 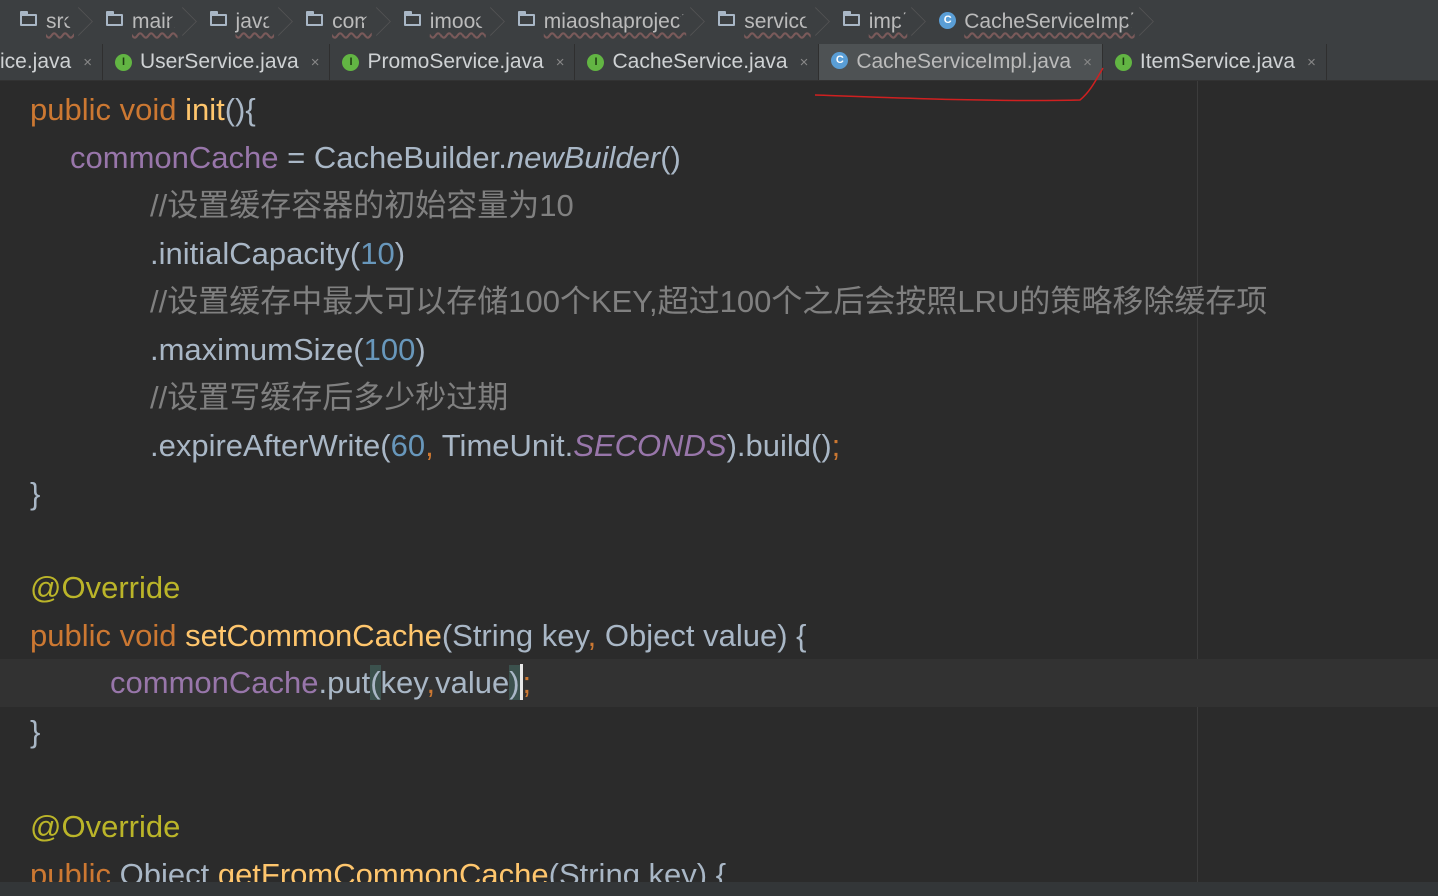 I want to click on tab-promoservice-java: I PromoService.java ×, so click(x=453, y=62).